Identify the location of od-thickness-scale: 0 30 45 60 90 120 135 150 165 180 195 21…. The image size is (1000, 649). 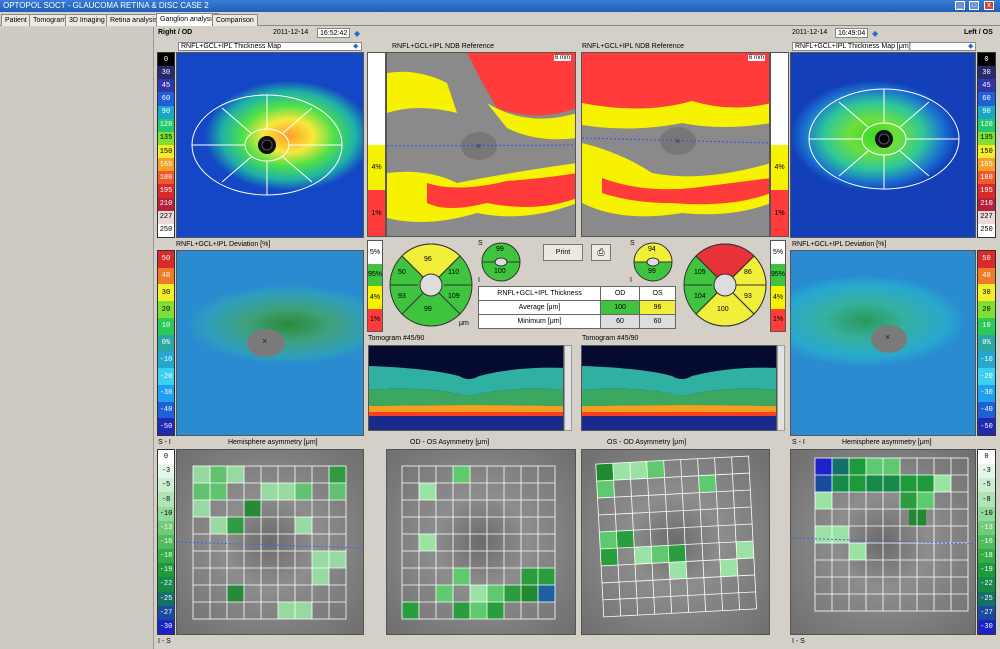
(166, 145).